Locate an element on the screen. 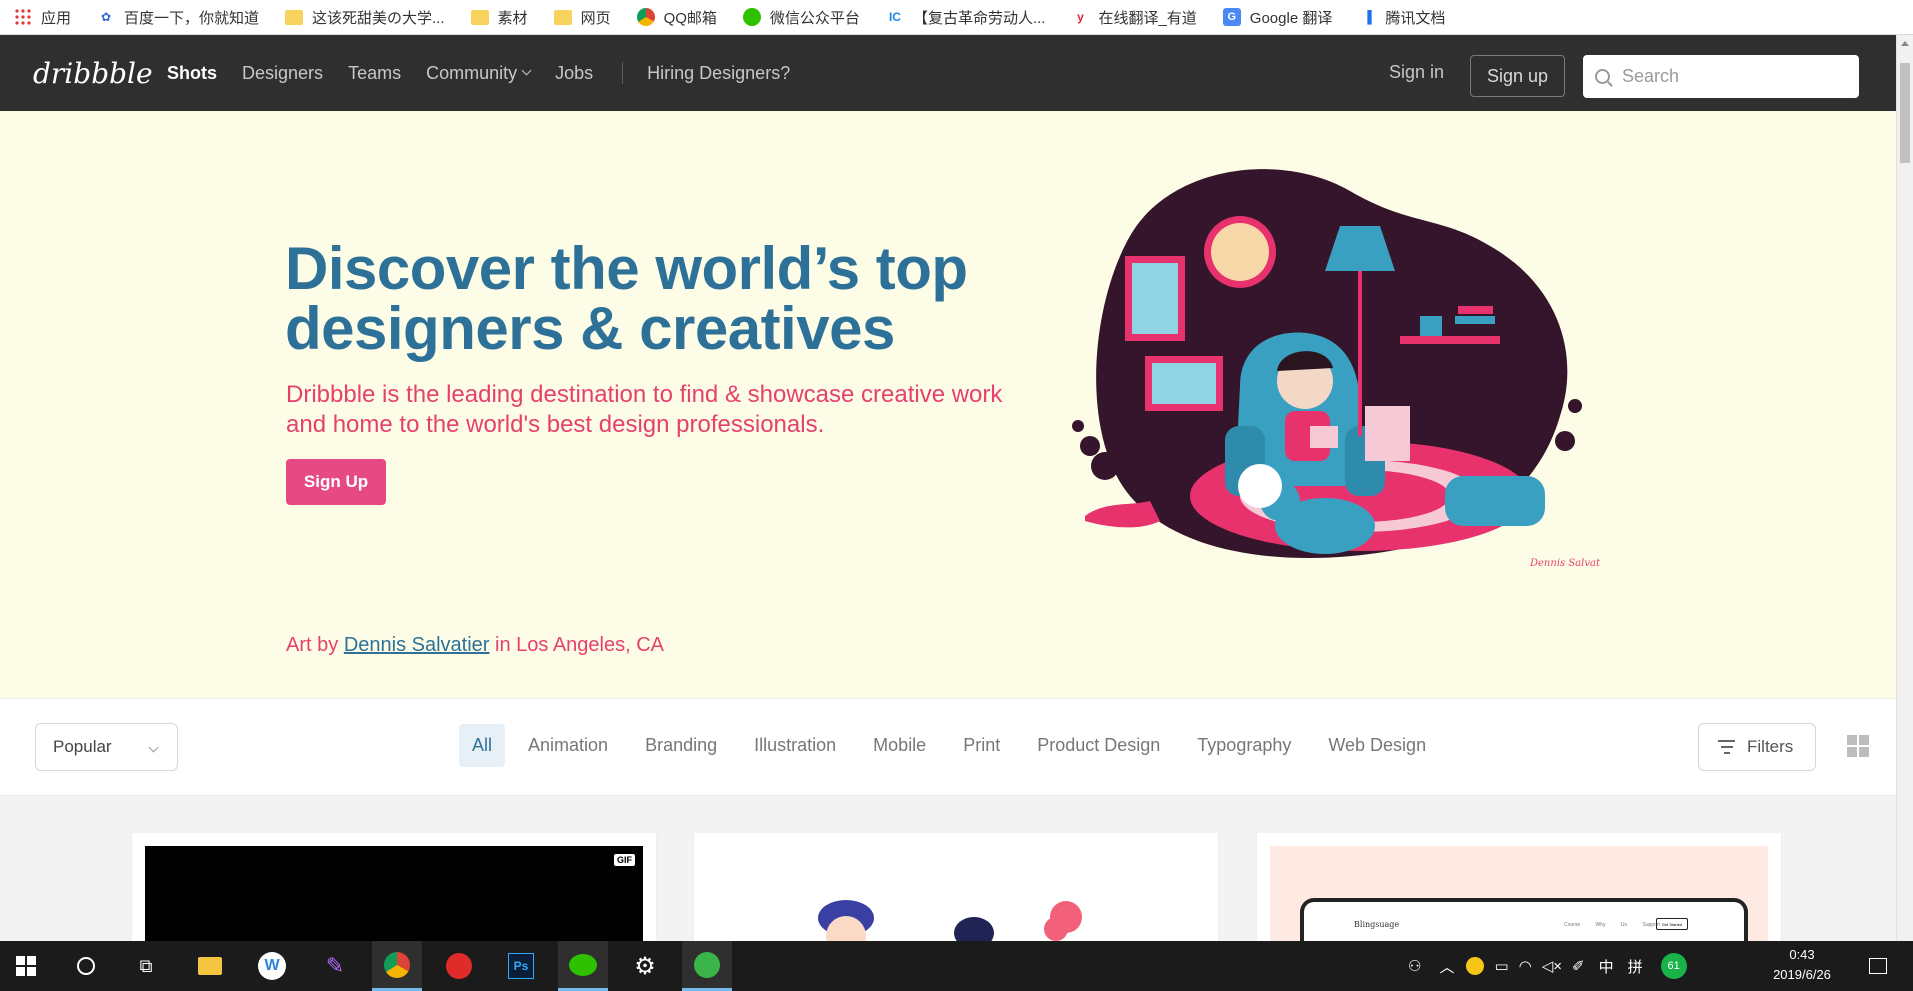 The image size is (1913, 991). wechat-icon is located at coordinates (583, 964).